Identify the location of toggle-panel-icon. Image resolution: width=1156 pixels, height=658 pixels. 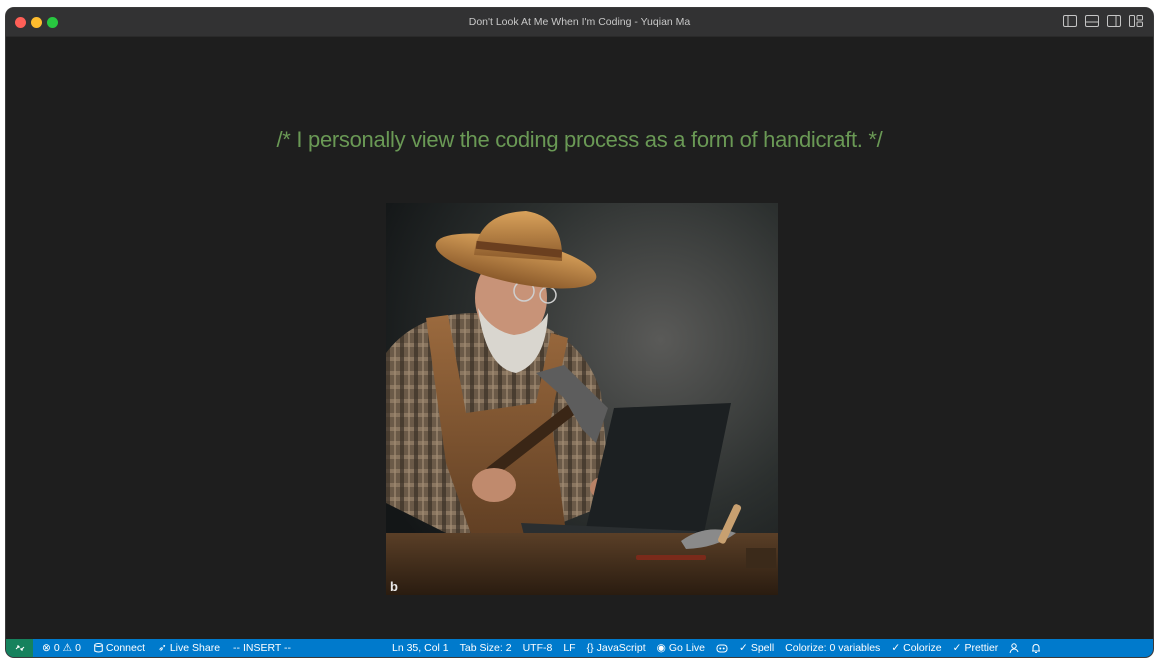
(1092, 21).